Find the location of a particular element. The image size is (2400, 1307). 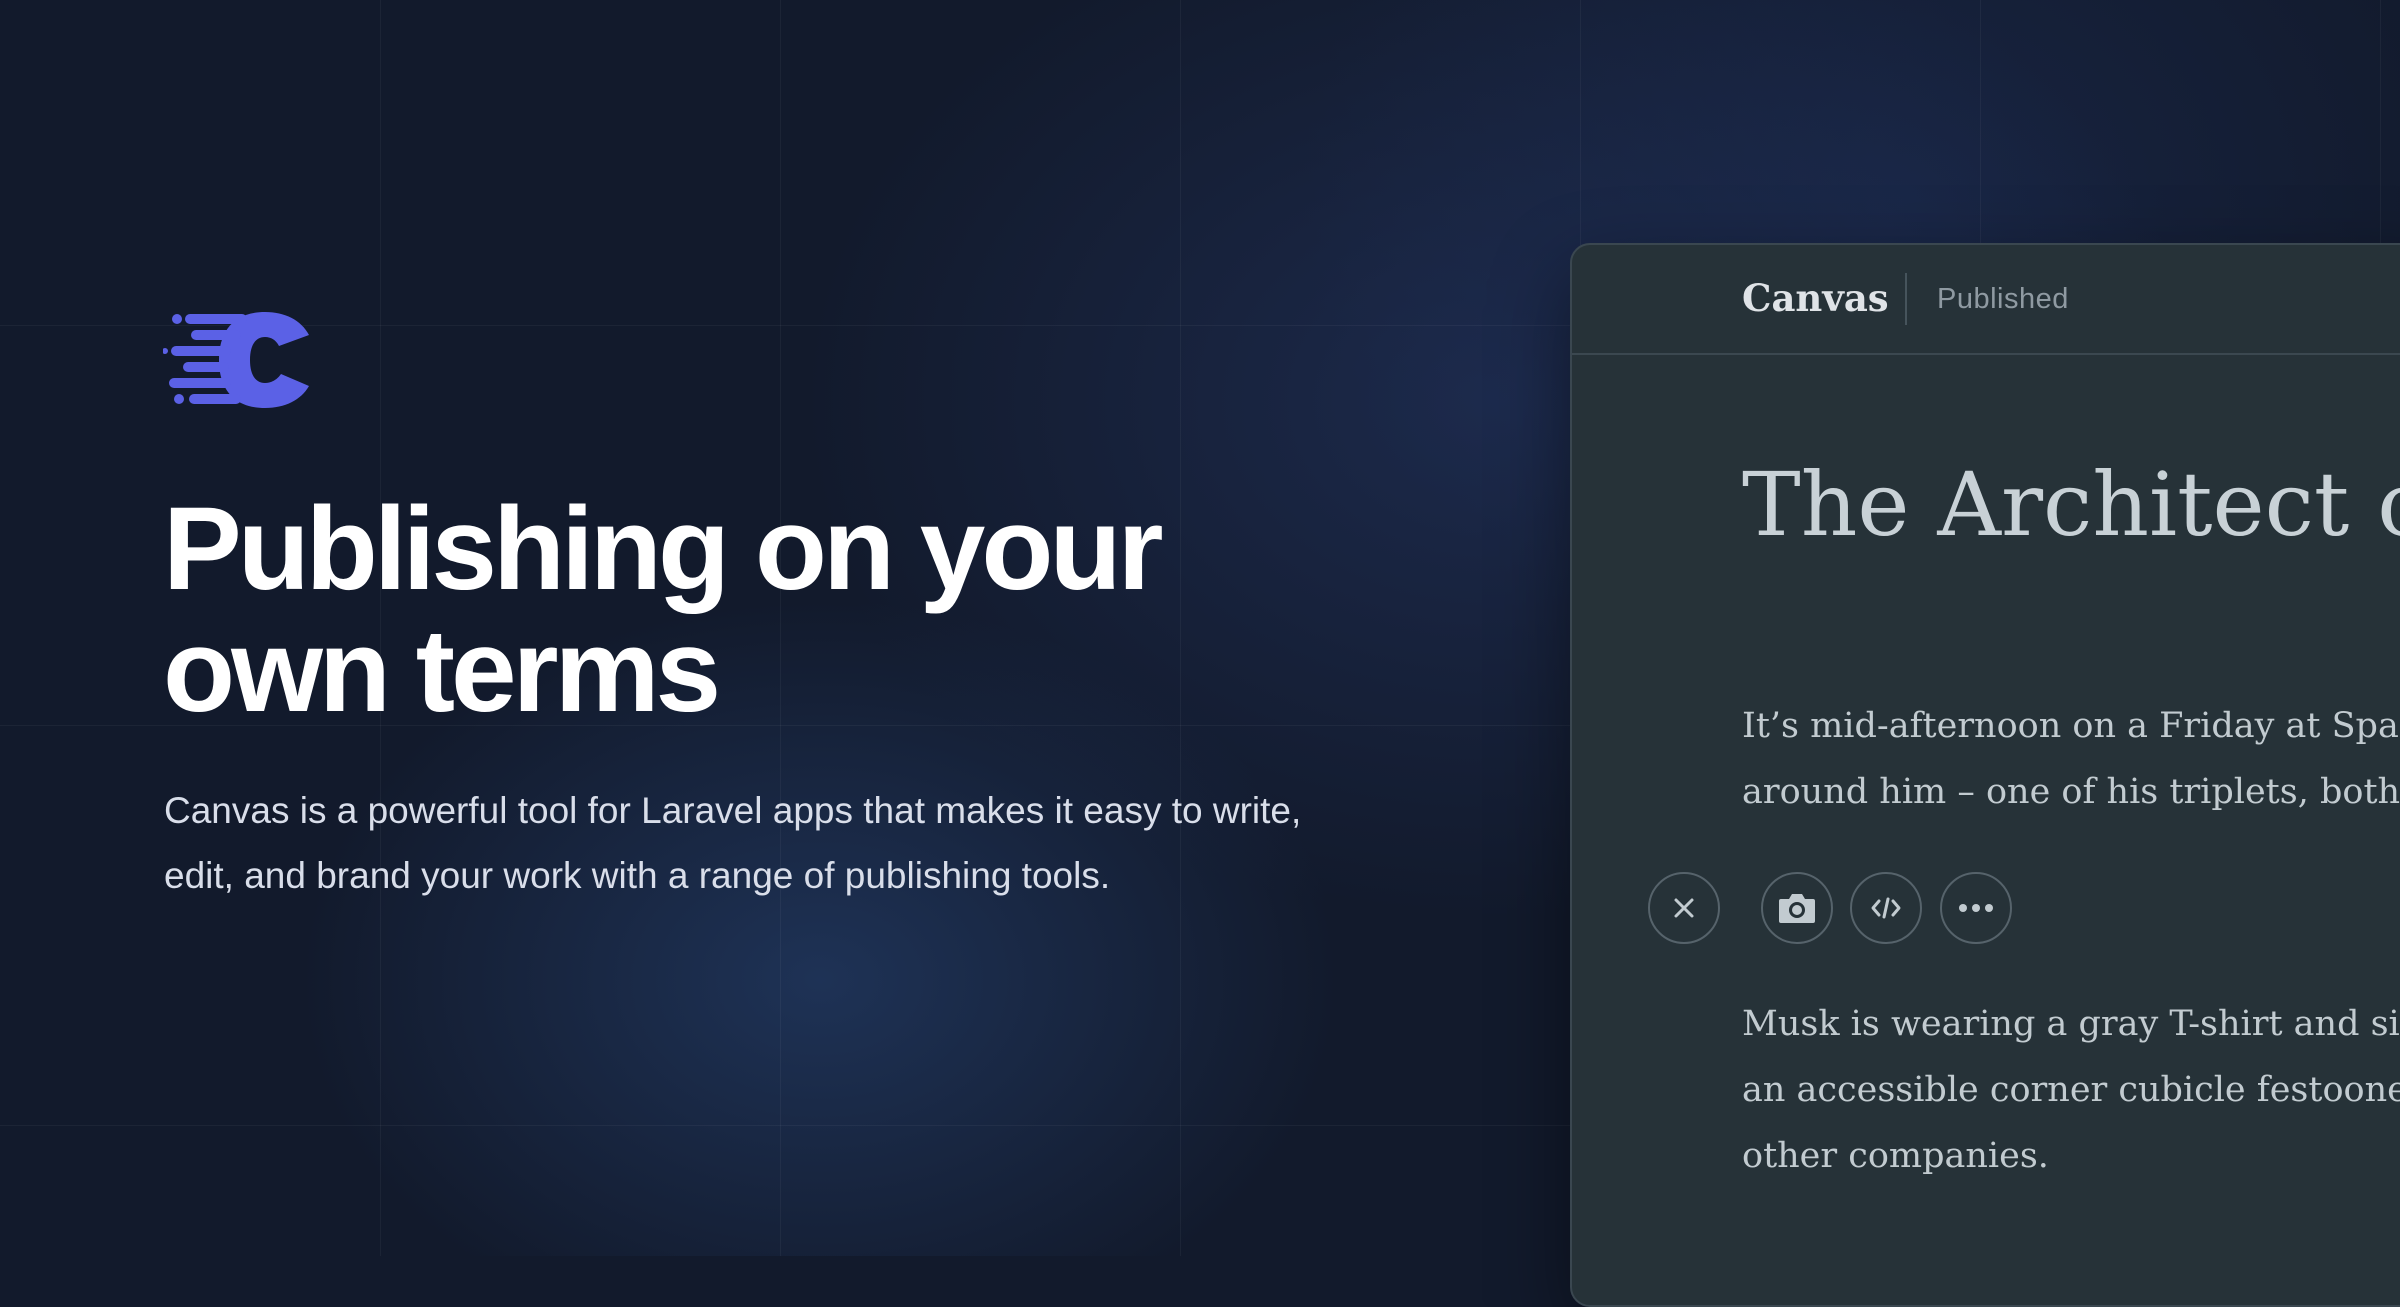

more-options-button is located at coordinates (1976, 908).